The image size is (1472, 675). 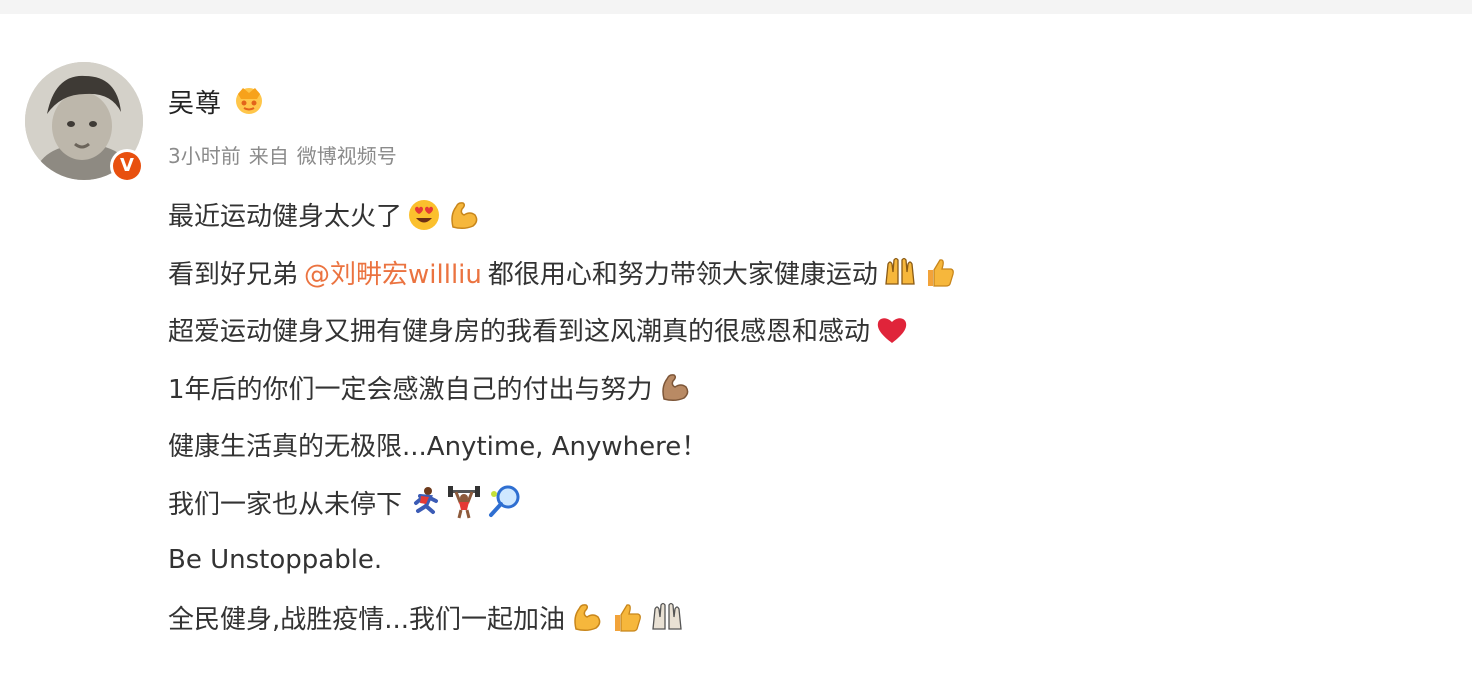 What do you see at coordinates (285, 504) in the screenshot?
I see `line-text: 我们一家也从未停下` at bounding box center [285, 504].